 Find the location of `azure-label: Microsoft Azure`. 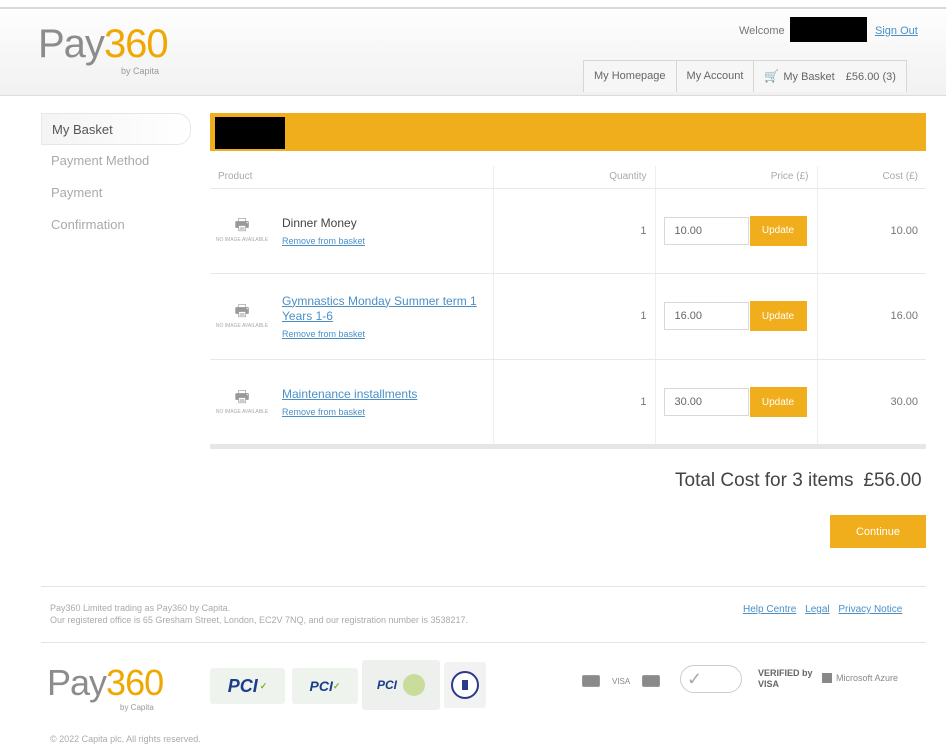

azure-label: Microsoft Azure is located at coordinates (867, 678).